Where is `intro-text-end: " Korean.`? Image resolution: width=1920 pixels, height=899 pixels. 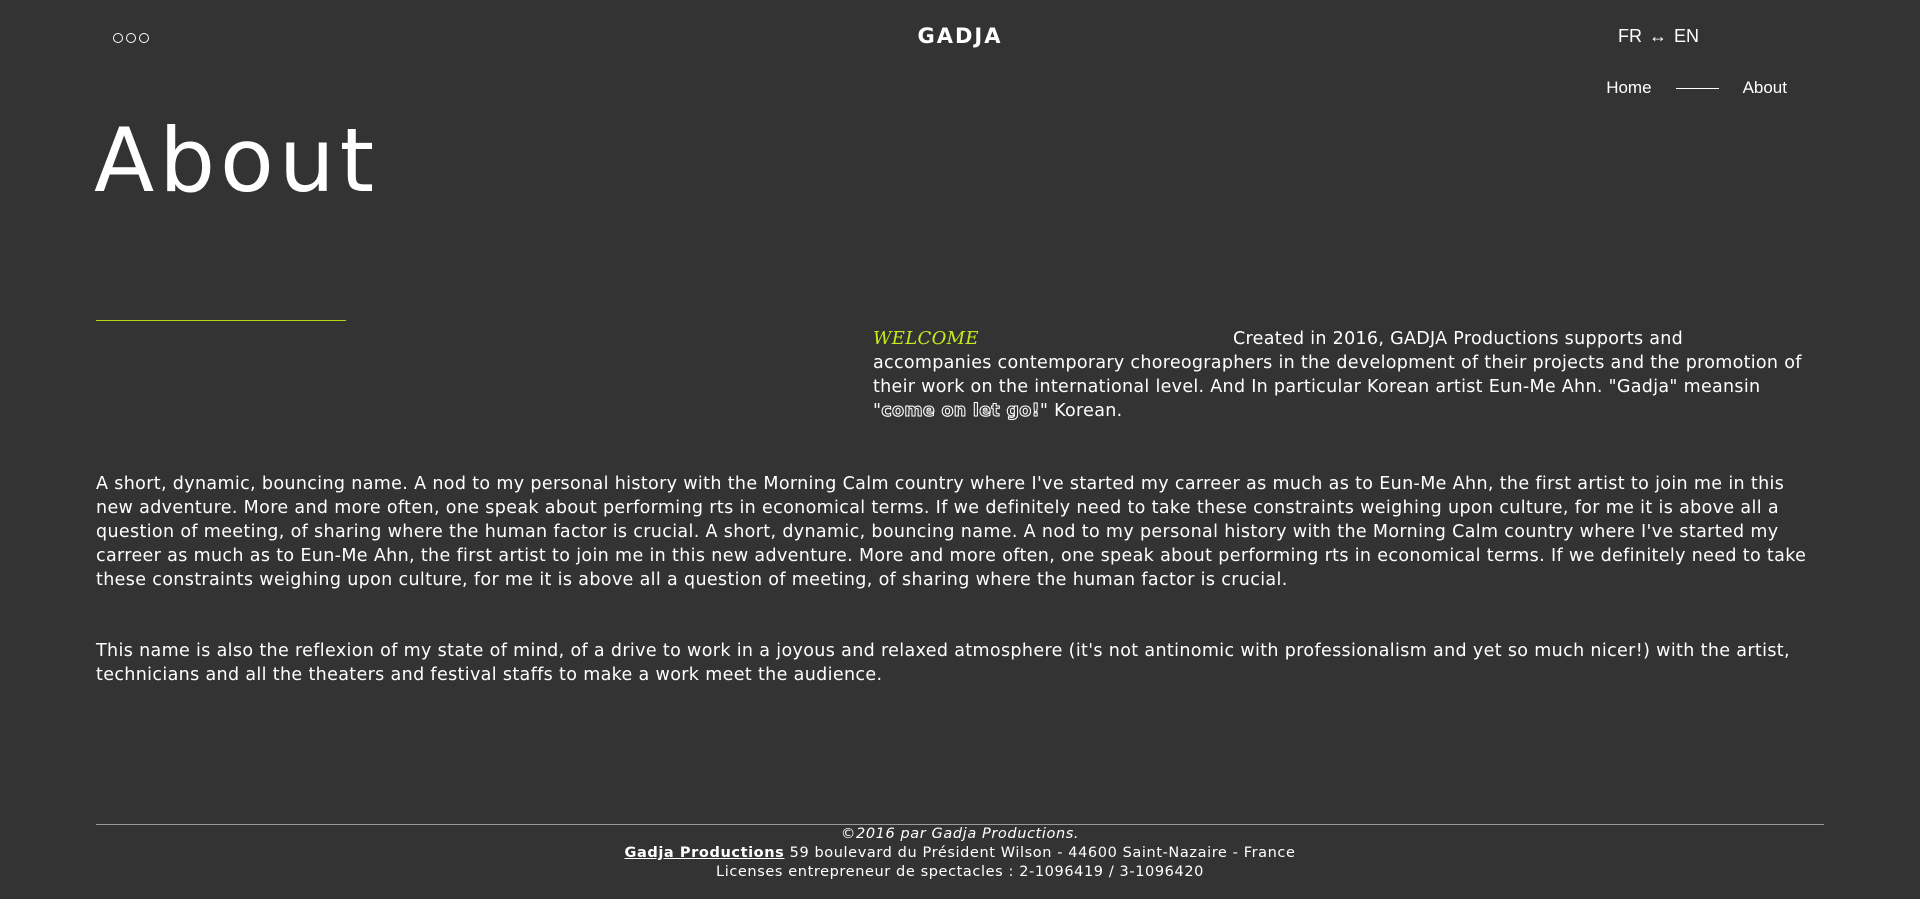 intro-text-end: " Korean. is located at coordinates (1081, 411).